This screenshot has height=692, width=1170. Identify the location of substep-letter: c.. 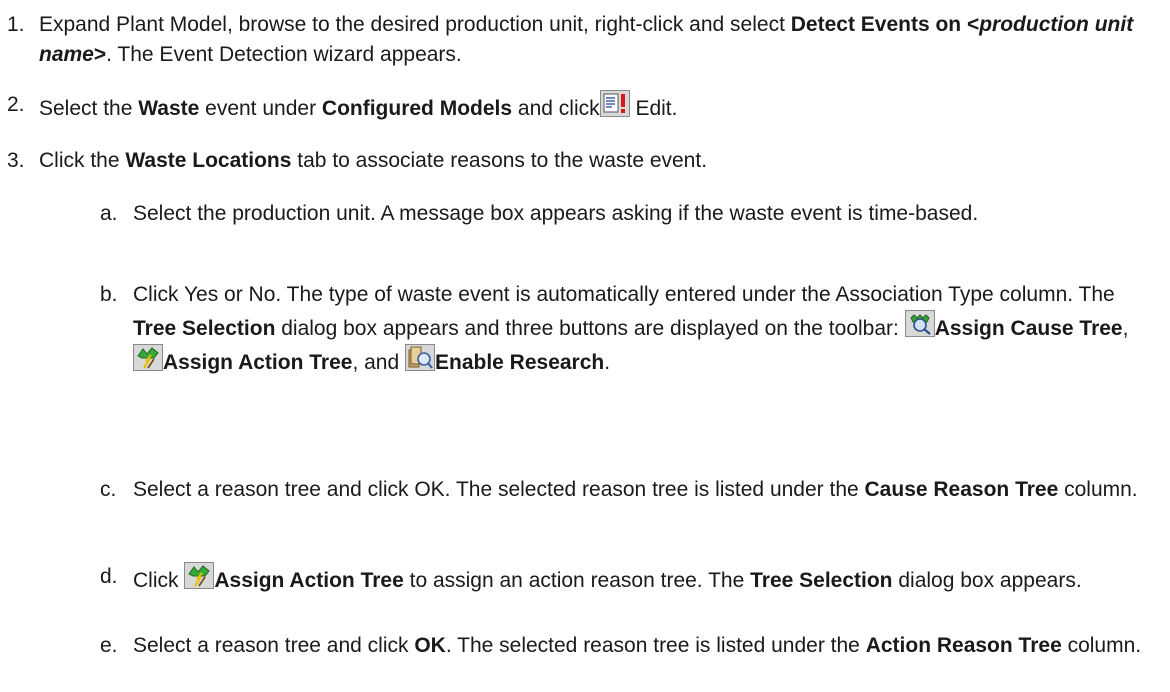
(108, 489).